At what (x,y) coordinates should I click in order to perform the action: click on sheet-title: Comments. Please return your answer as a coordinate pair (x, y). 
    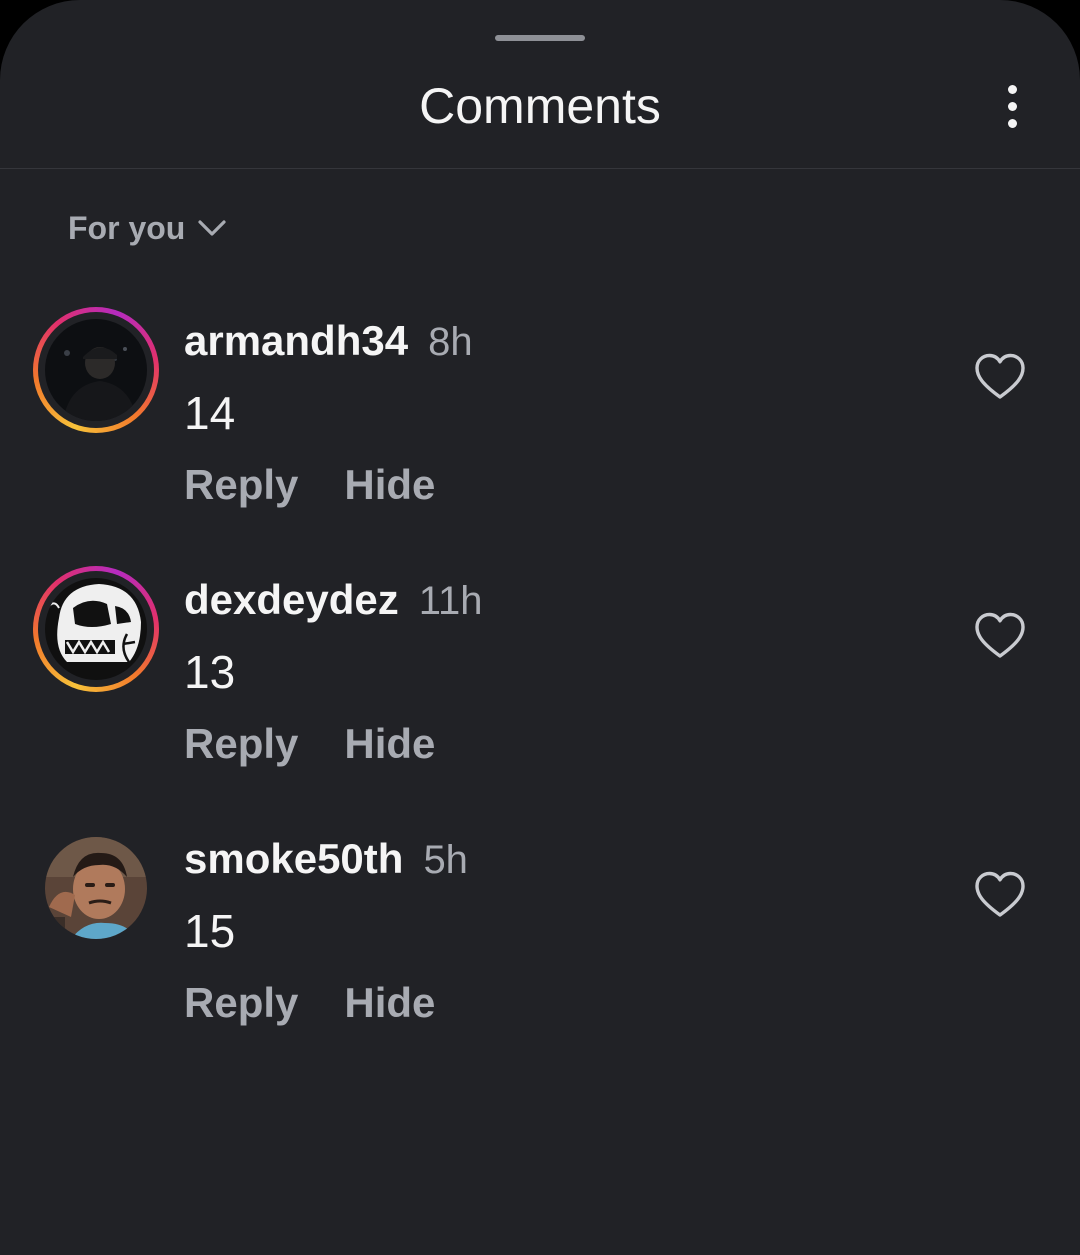
    Looking at the image, I should click on (540, 106).